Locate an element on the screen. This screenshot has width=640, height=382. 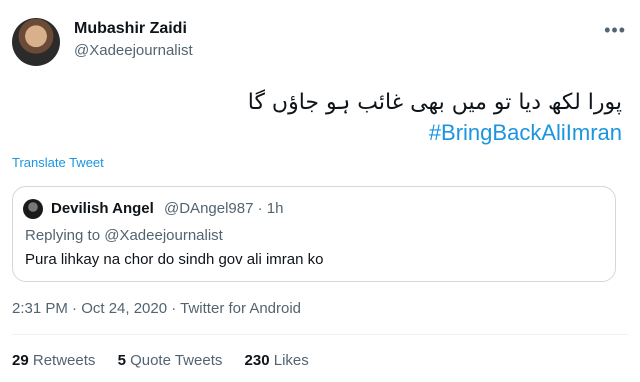
tweet-text: پورا لکھ دیا تو میں بھی غائب ہو جاؤں گا is located at coordinates (434, 102).